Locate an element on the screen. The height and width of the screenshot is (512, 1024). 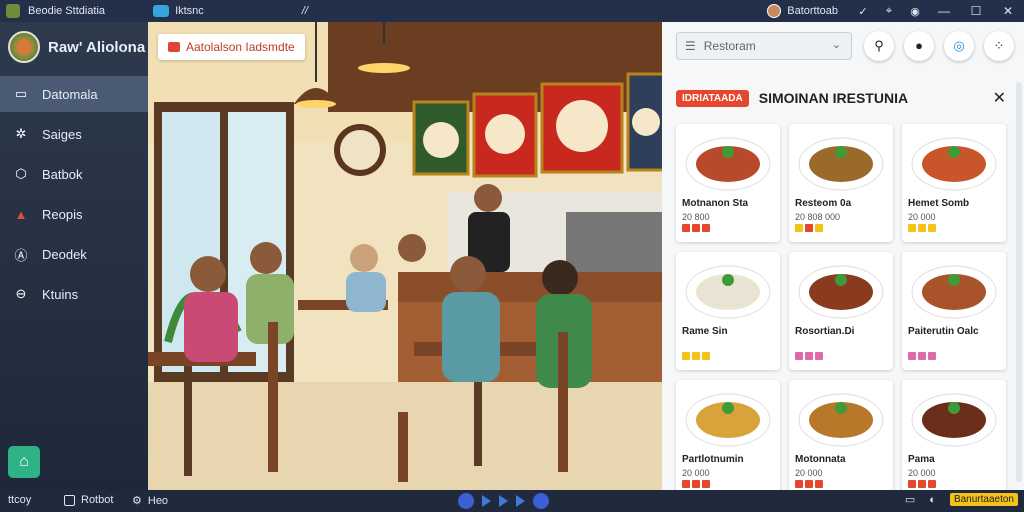
menu-item-card: Motonnata 20 000 is located at coordinates (841, 439).